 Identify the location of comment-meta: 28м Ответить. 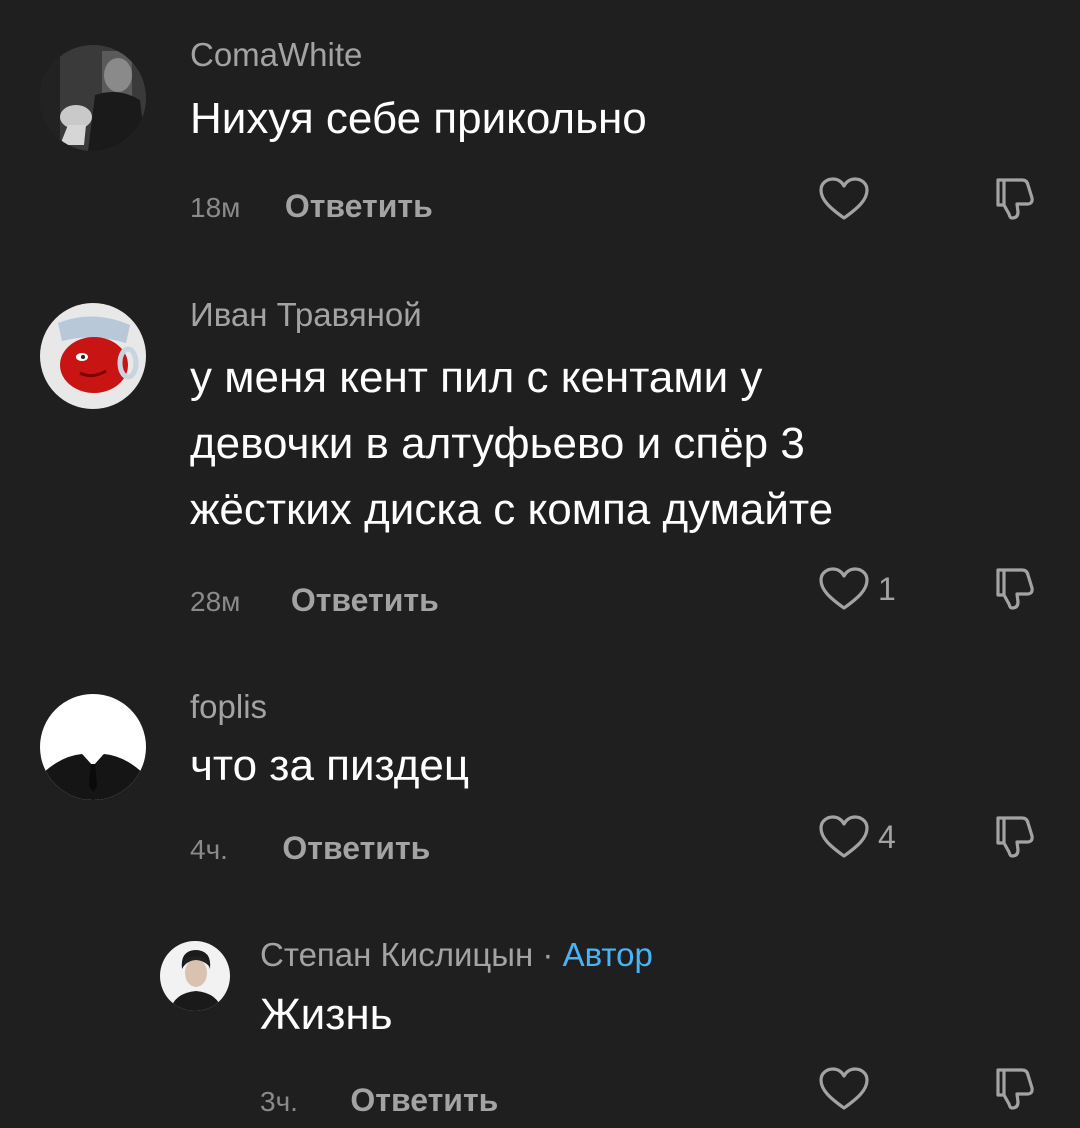
(314, 600).